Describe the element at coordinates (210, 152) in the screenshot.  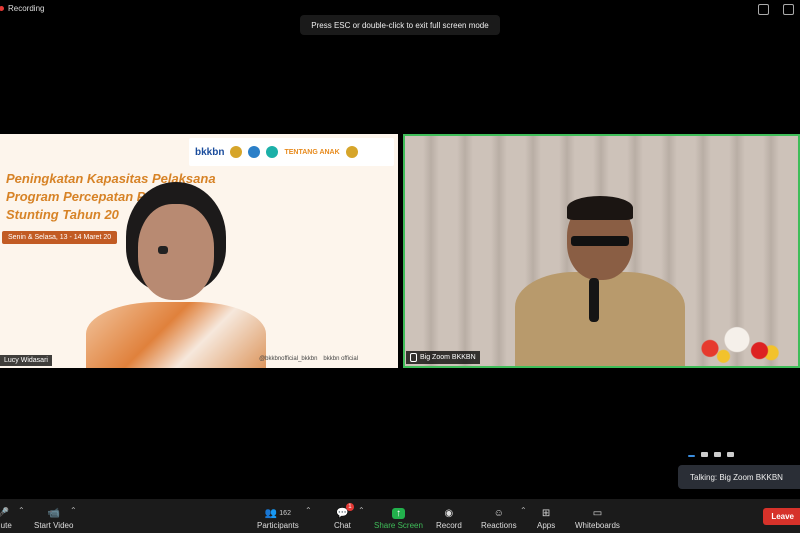
I see `bkkbn-logo: bkkbn` at that location.